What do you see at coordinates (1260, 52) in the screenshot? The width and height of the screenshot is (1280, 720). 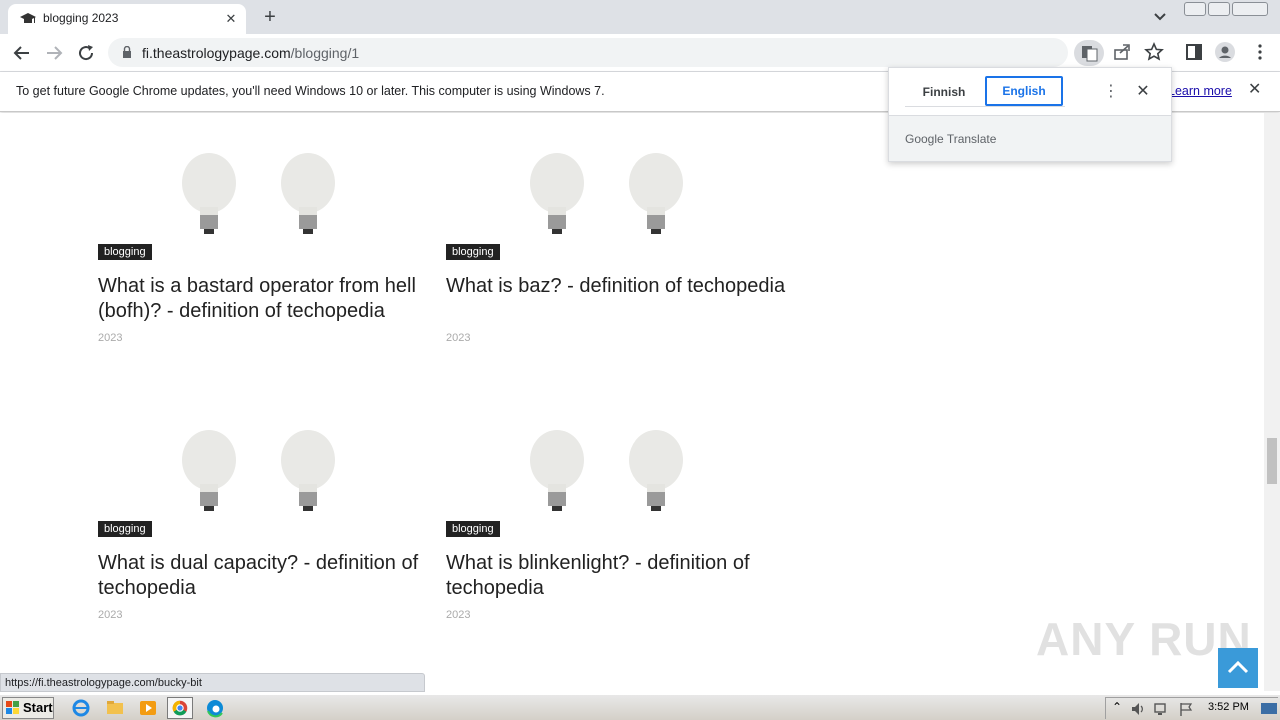 I see `kebab-menu-icon` at bounding box center [1260, 52].